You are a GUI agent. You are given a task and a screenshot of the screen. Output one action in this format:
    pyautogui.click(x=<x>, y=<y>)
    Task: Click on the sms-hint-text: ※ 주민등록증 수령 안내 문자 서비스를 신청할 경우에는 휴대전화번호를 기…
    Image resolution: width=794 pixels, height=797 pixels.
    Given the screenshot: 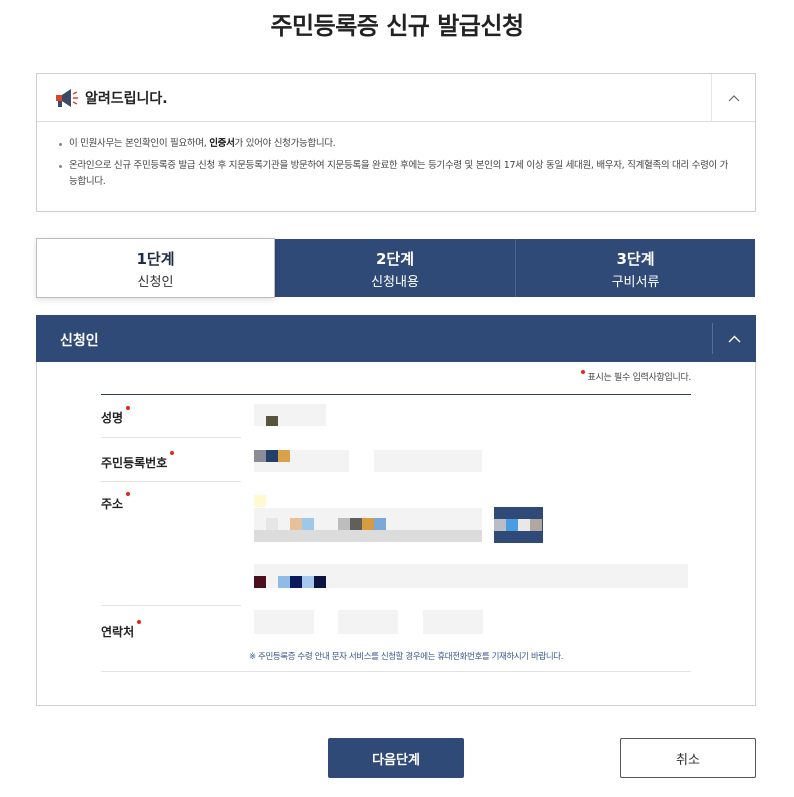 What is the action you would take?
    pyautogui.click(x=406, y=657)
    